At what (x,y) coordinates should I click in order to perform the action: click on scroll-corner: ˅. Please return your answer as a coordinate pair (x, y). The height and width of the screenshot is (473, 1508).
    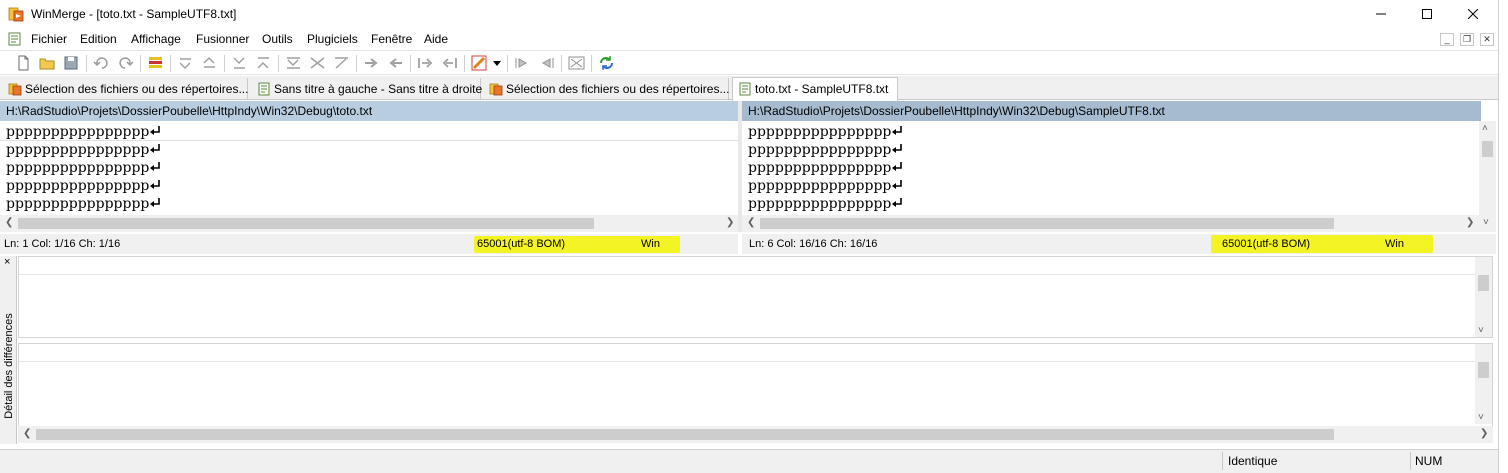
    Looking at the image, I should click on (1487, 223).